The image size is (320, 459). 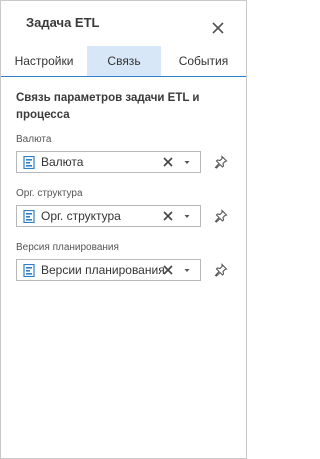 I want to click on currency-label: Валюта, so click(x=34, y=139).